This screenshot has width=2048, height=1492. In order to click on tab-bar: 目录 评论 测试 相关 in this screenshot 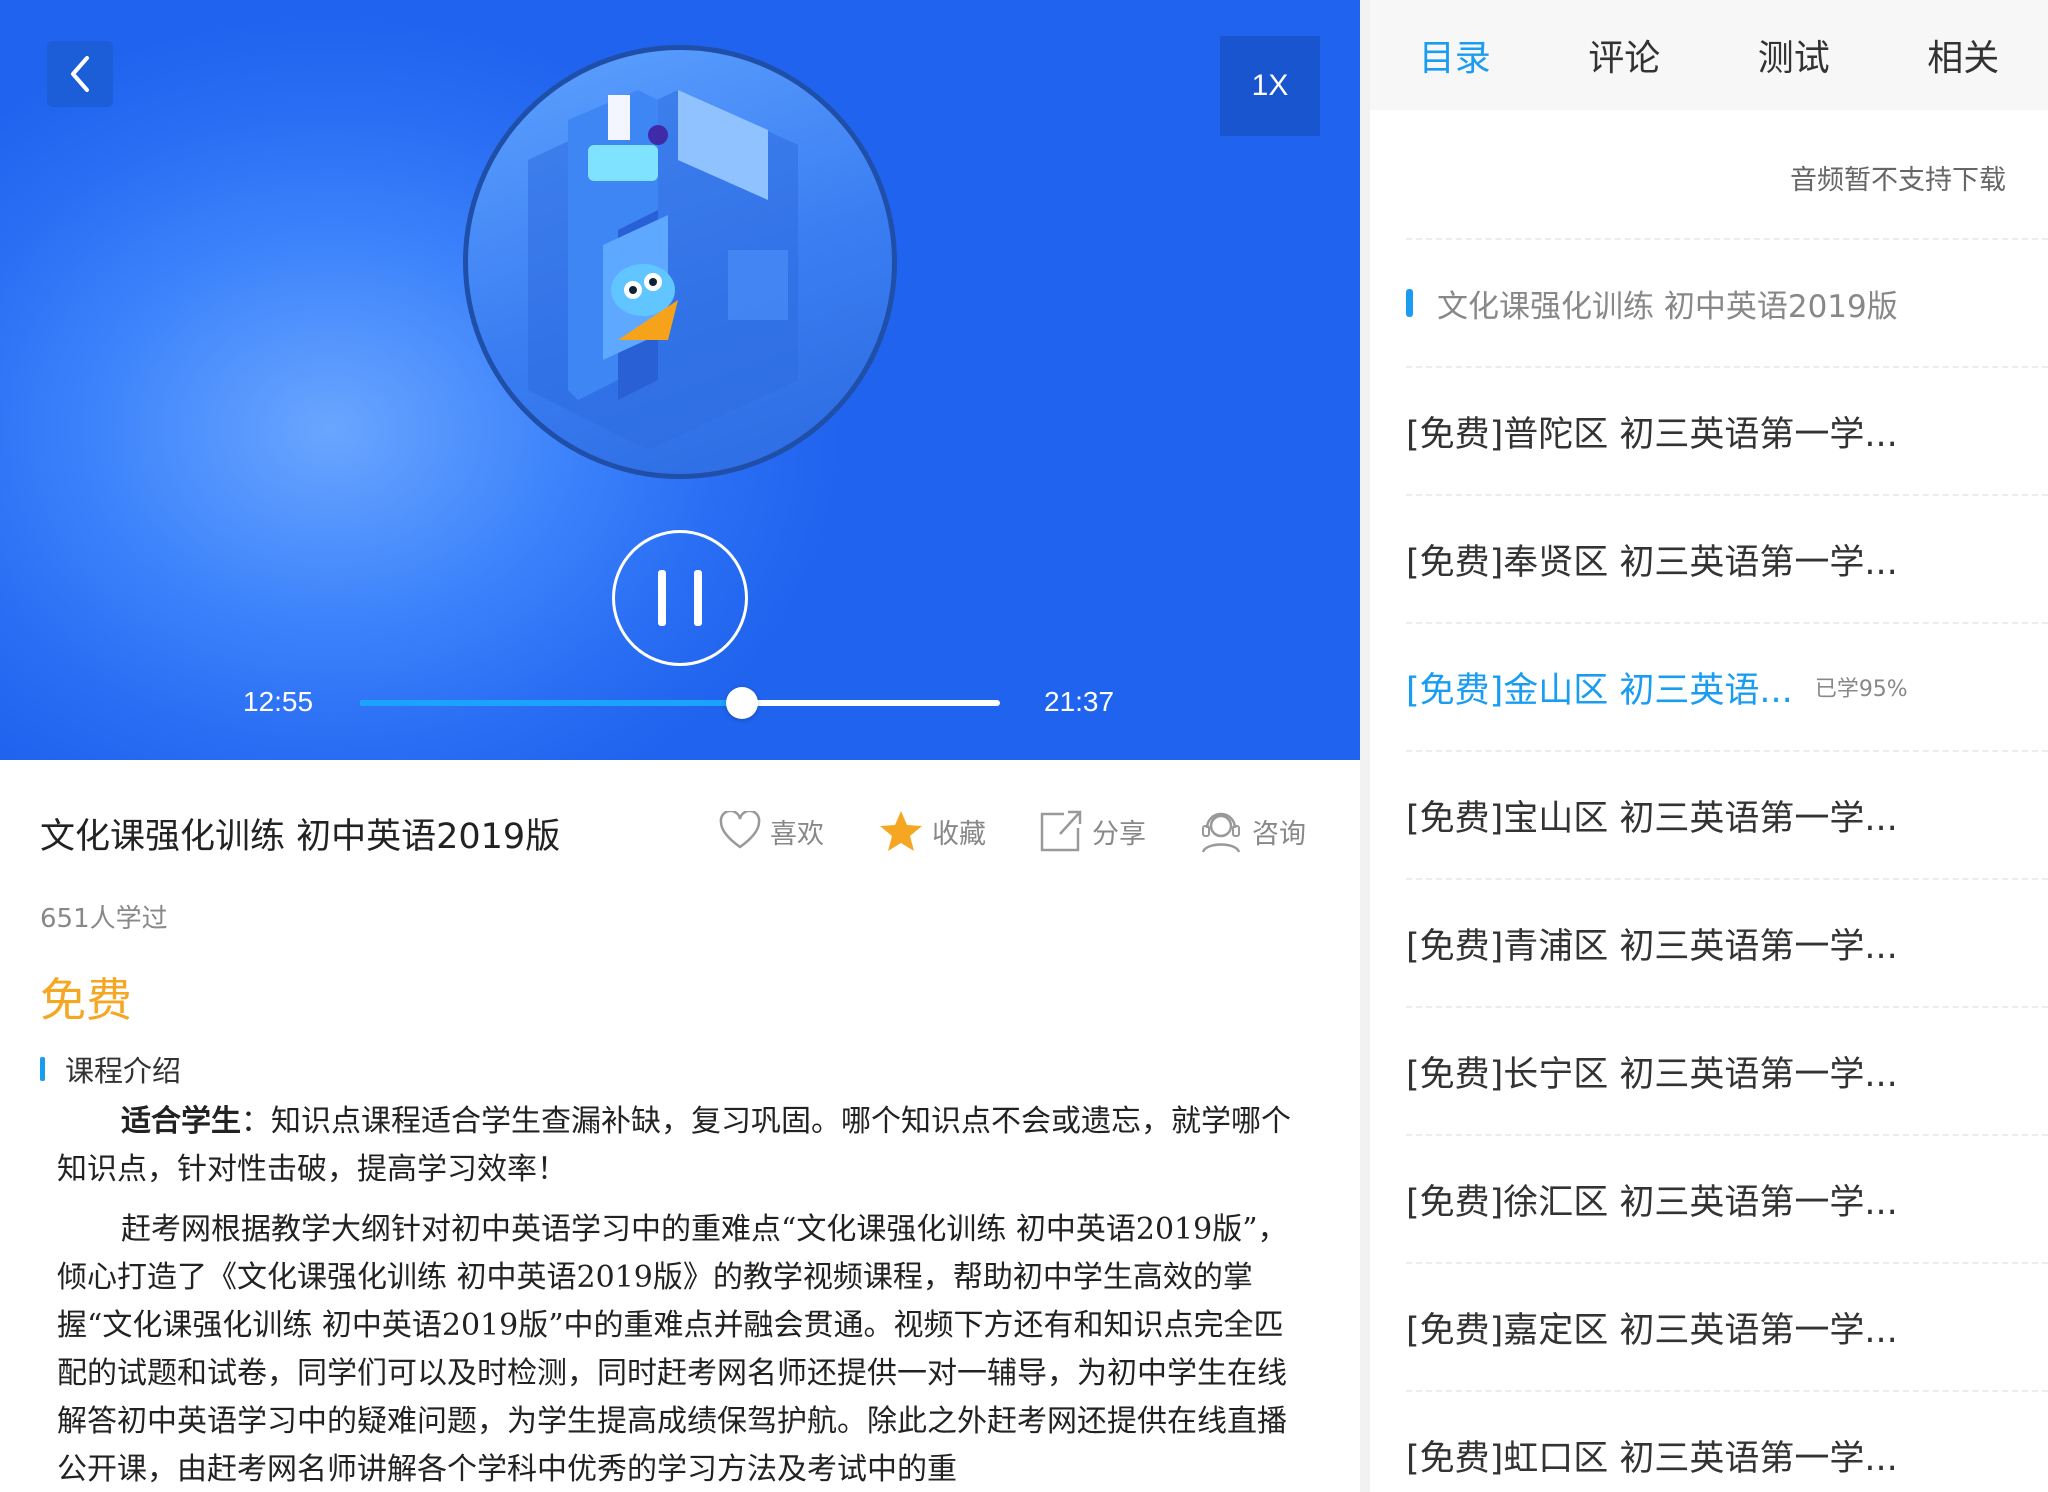, I will do `click(1709, 55)`.